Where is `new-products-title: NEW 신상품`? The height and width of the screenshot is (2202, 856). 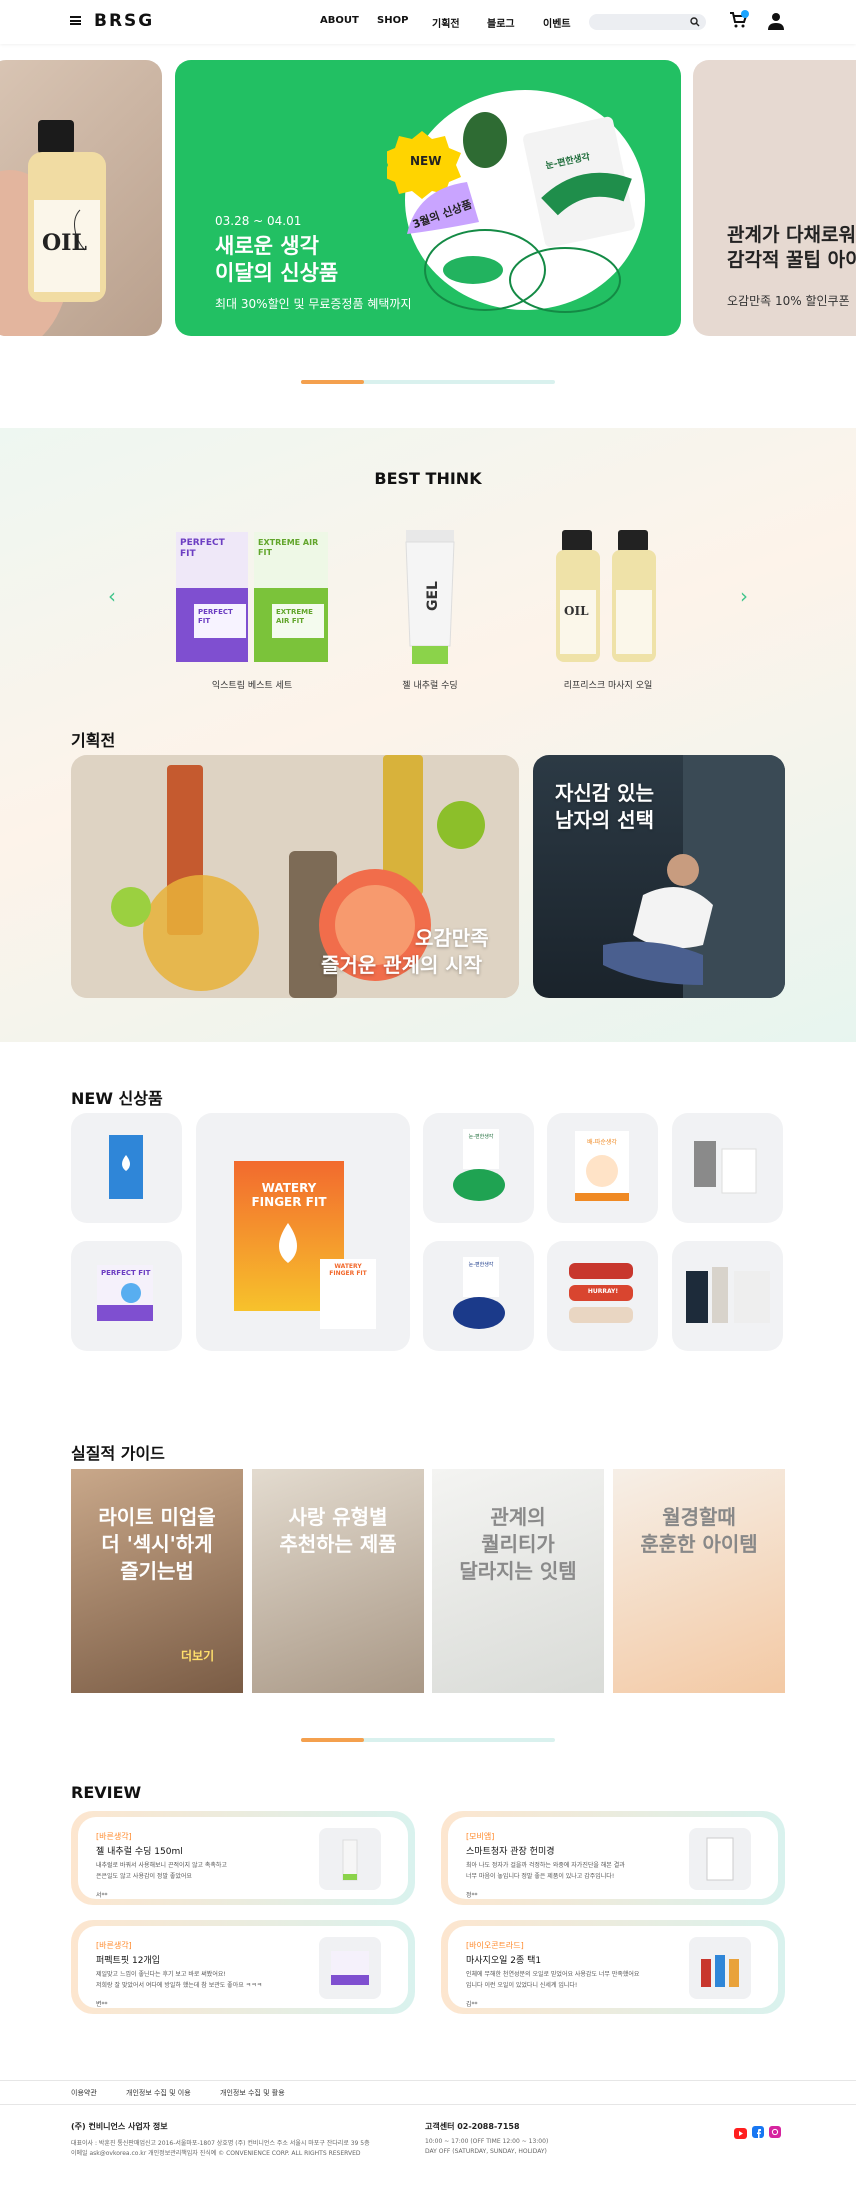
new-products-title: NEW 신상품 is located at coordinates (117, 1098).